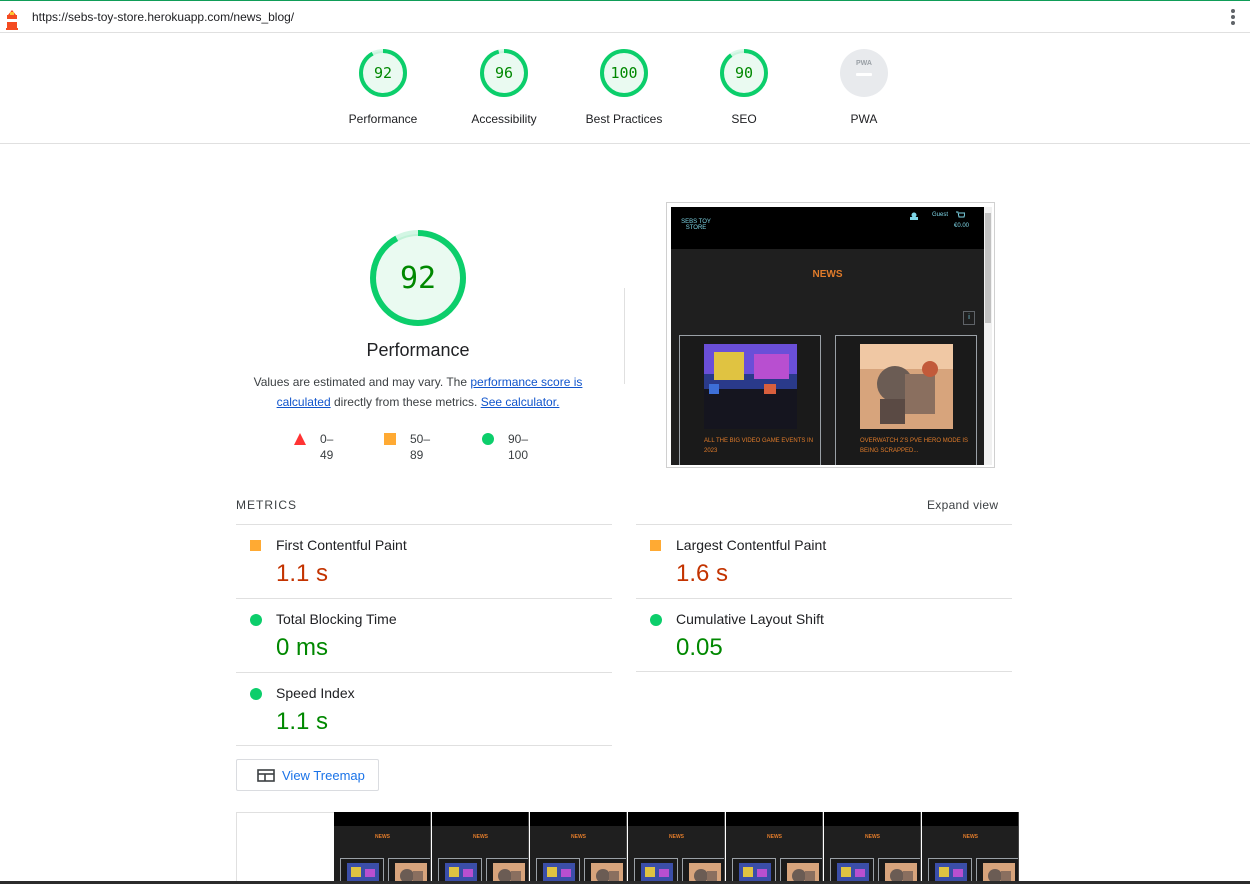 The width and height of the screenshot is (1250, 884). I want to click on metric-value: 0 ms, so click(302, 647).